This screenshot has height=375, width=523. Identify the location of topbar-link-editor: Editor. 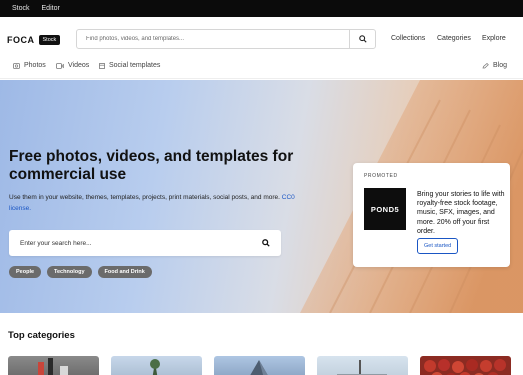
(51, 8).